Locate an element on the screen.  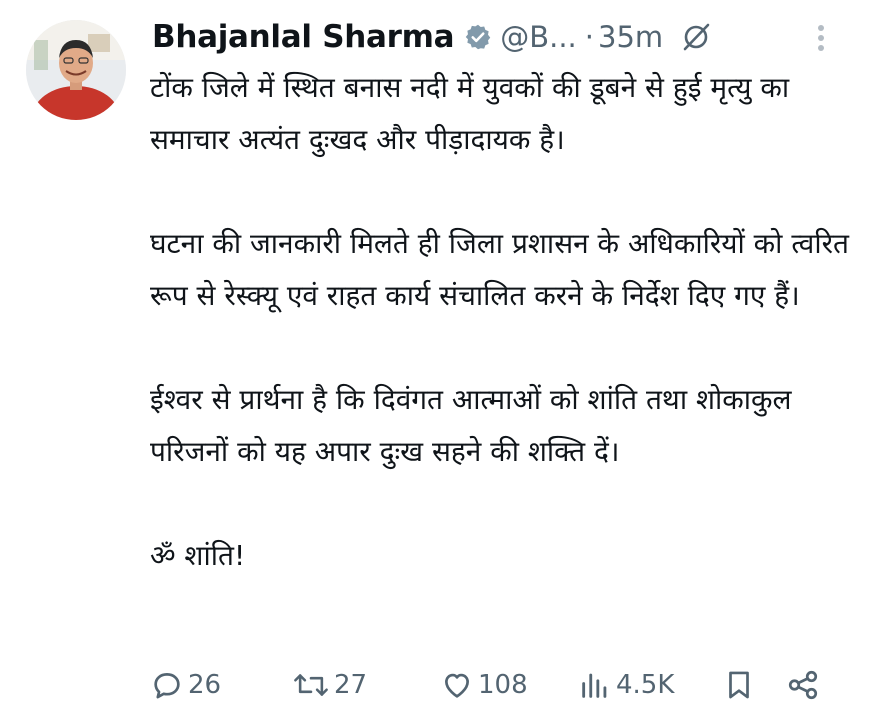
action-bar: 26 27 108 4.5K is located at coordinates (495, 685).